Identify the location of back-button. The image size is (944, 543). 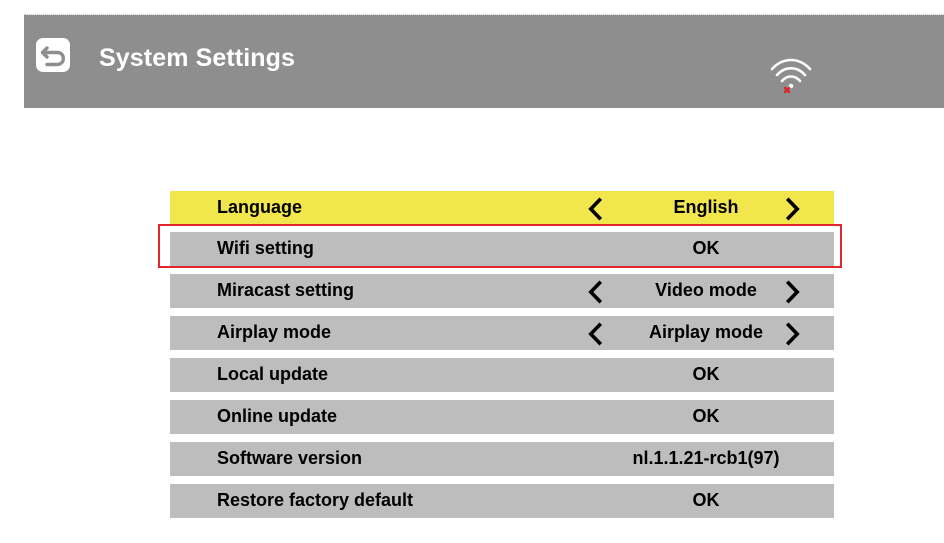
(53, 55).